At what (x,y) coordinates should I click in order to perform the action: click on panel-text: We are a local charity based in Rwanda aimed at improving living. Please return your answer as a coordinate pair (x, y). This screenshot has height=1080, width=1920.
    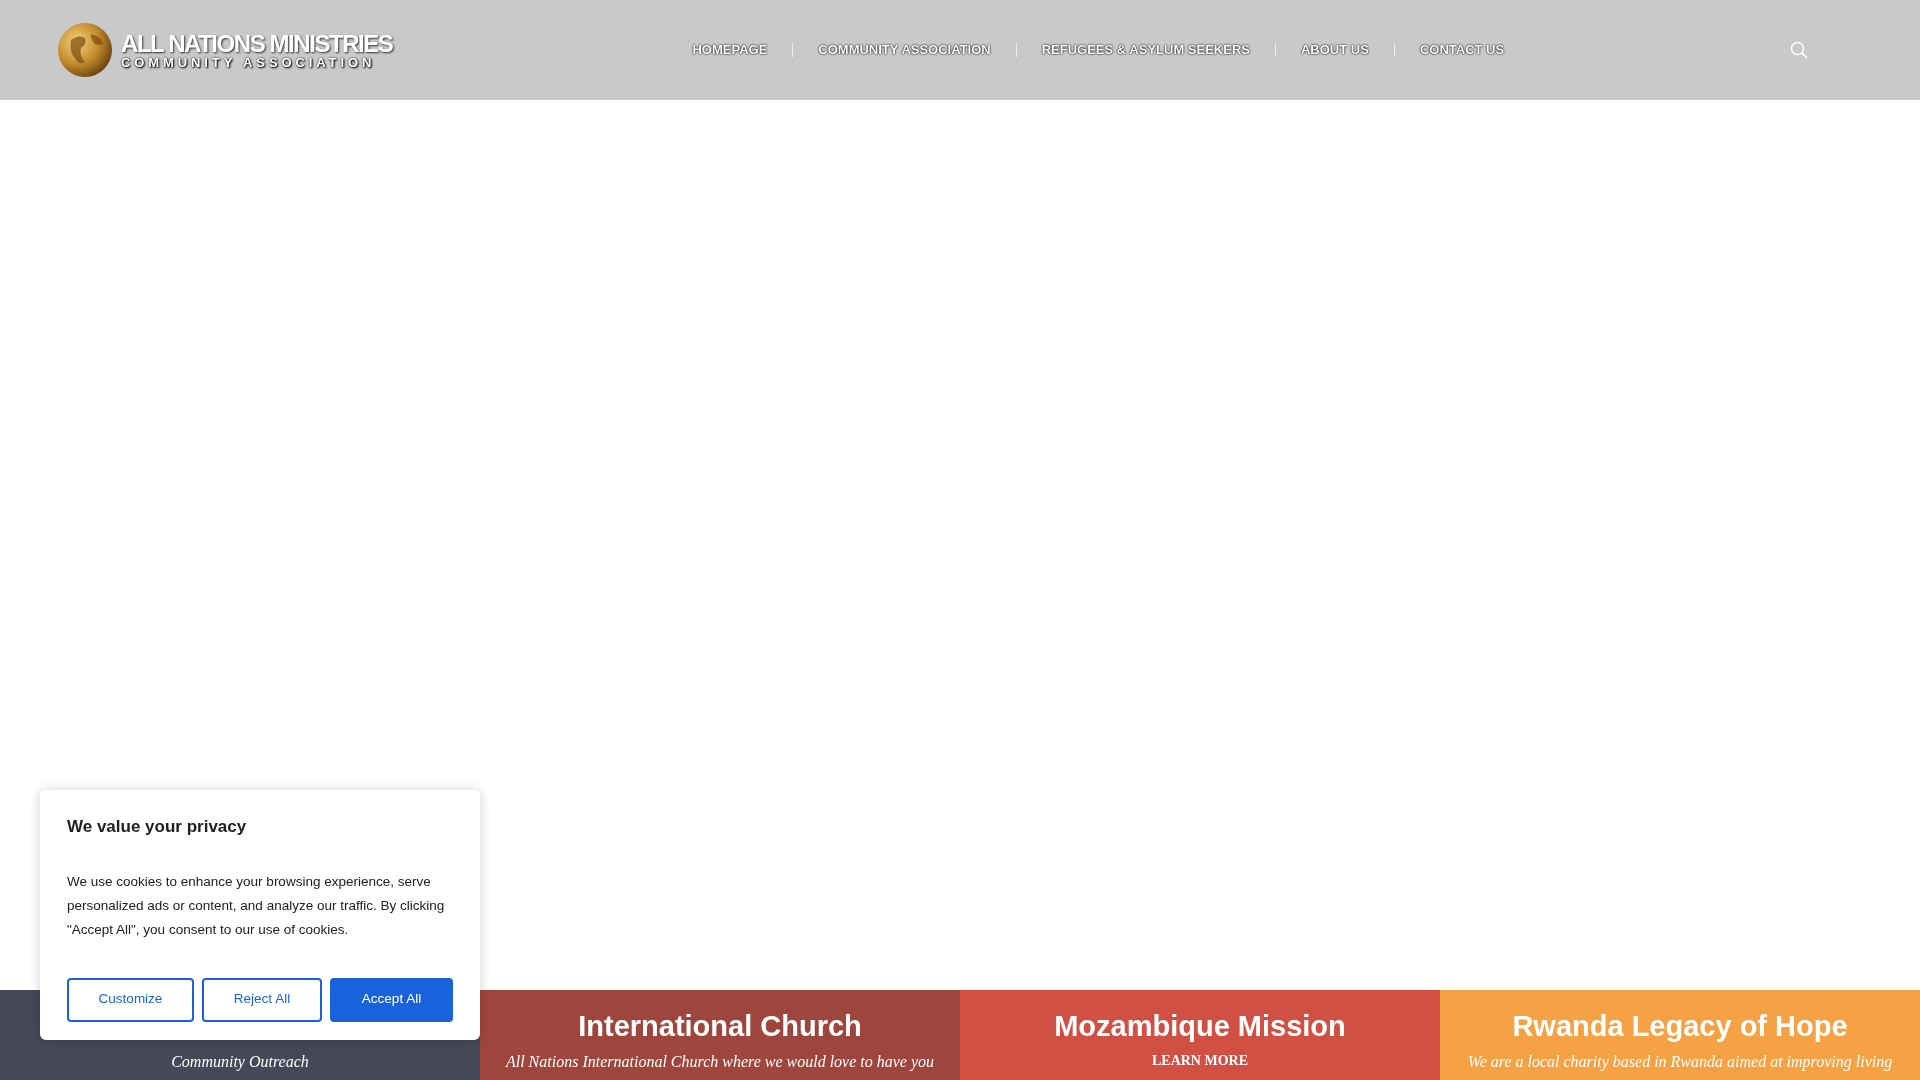
    Looking at the image, I should click on (1680, 1062).